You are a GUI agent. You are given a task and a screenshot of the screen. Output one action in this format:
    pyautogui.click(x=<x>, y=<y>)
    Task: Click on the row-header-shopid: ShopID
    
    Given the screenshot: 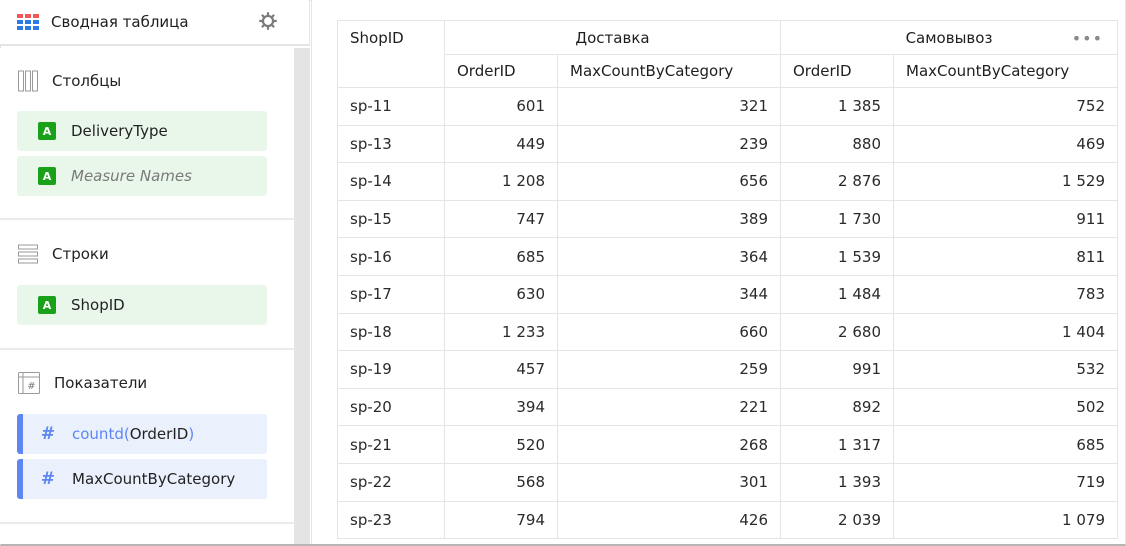 What is the action you would take?
    pyautogui.click(x=391, y=54)
    